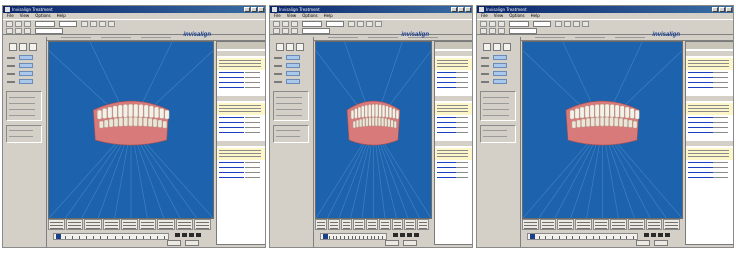 The width and height of the screenshot is (736, 255). I want to click on close-button, so click(729, 9).